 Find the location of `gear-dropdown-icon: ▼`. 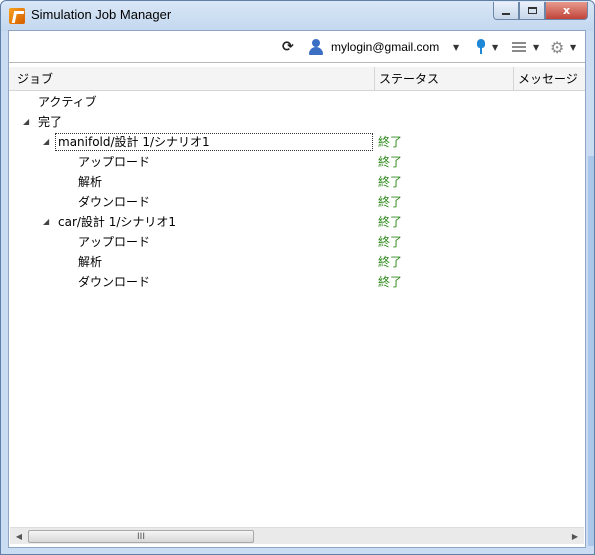

gear-dropdown-icon: ▼ is located at coordinates (573, 47).